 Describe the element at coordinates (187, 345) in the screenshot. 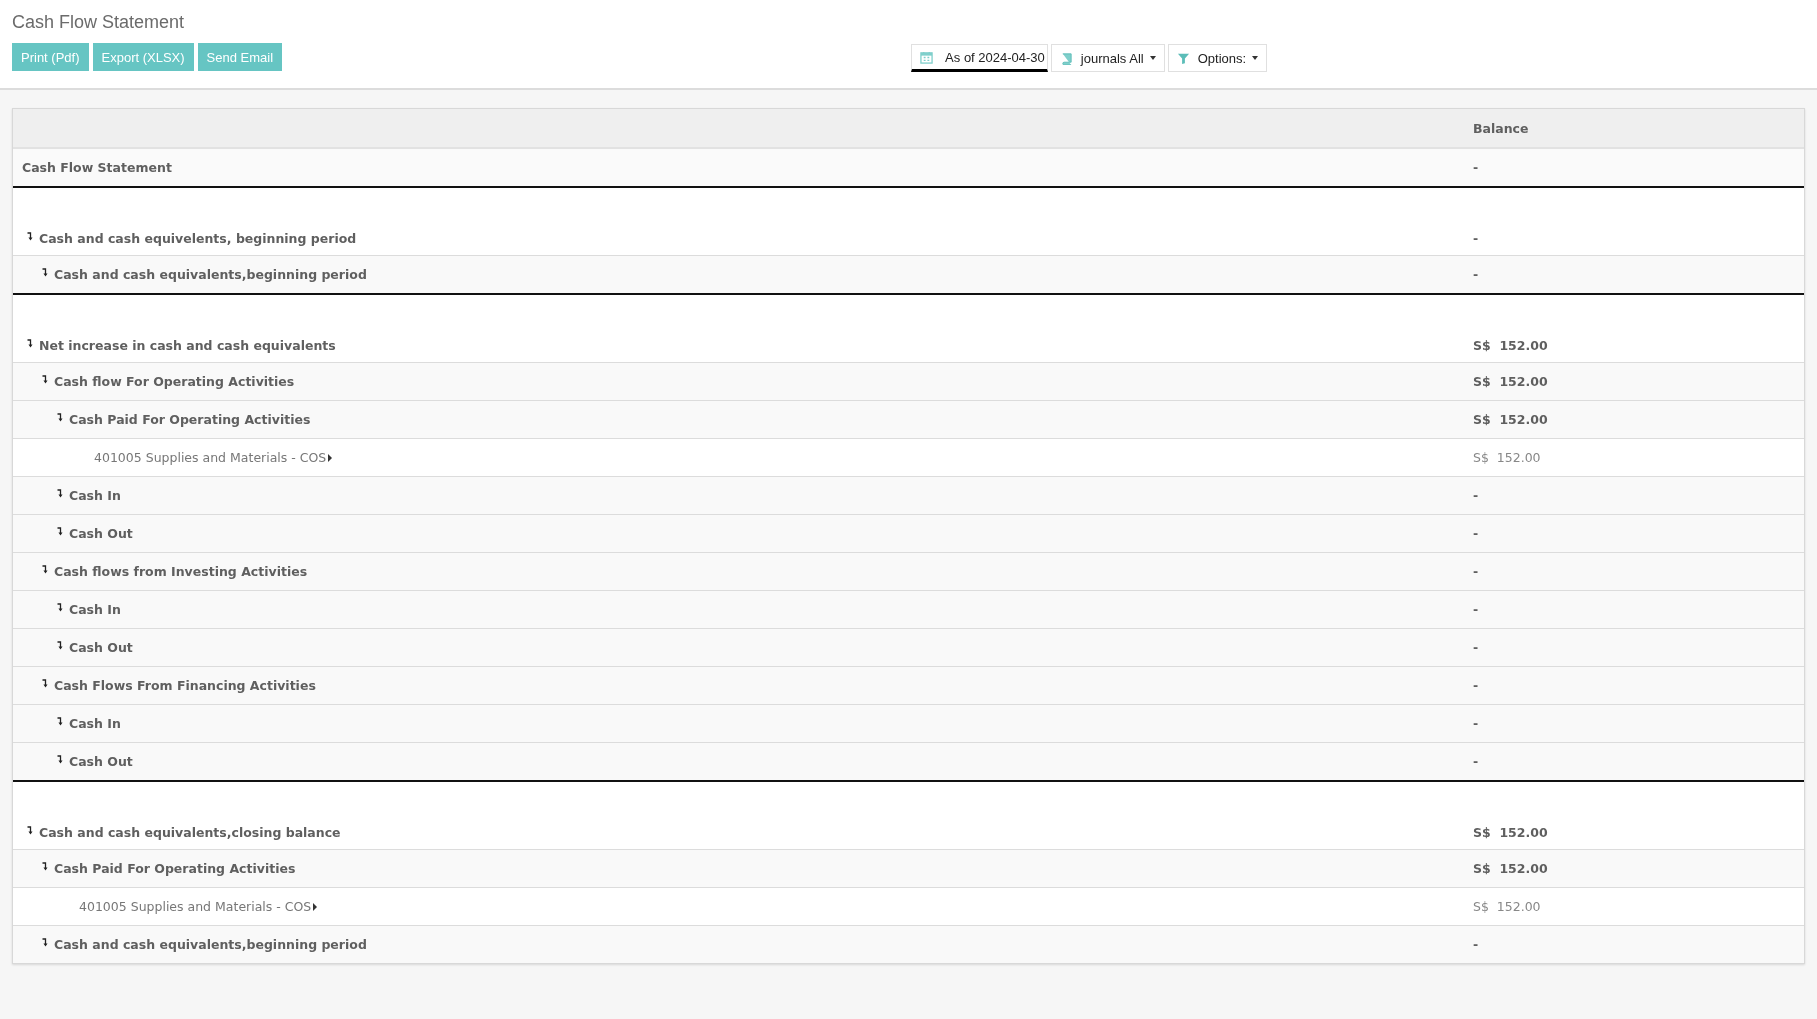

I see `line-item-label: Net increase in cash and cash equivalents` at that location.